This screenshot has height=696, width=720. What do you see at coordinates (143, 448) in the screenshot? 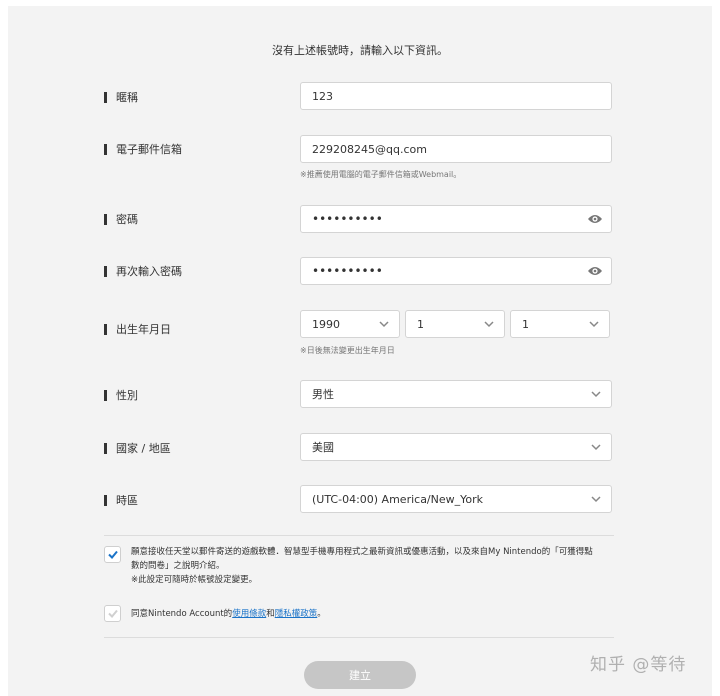
I see `country-label-text: 國家 / 地區` at bounding box center [143, 448].